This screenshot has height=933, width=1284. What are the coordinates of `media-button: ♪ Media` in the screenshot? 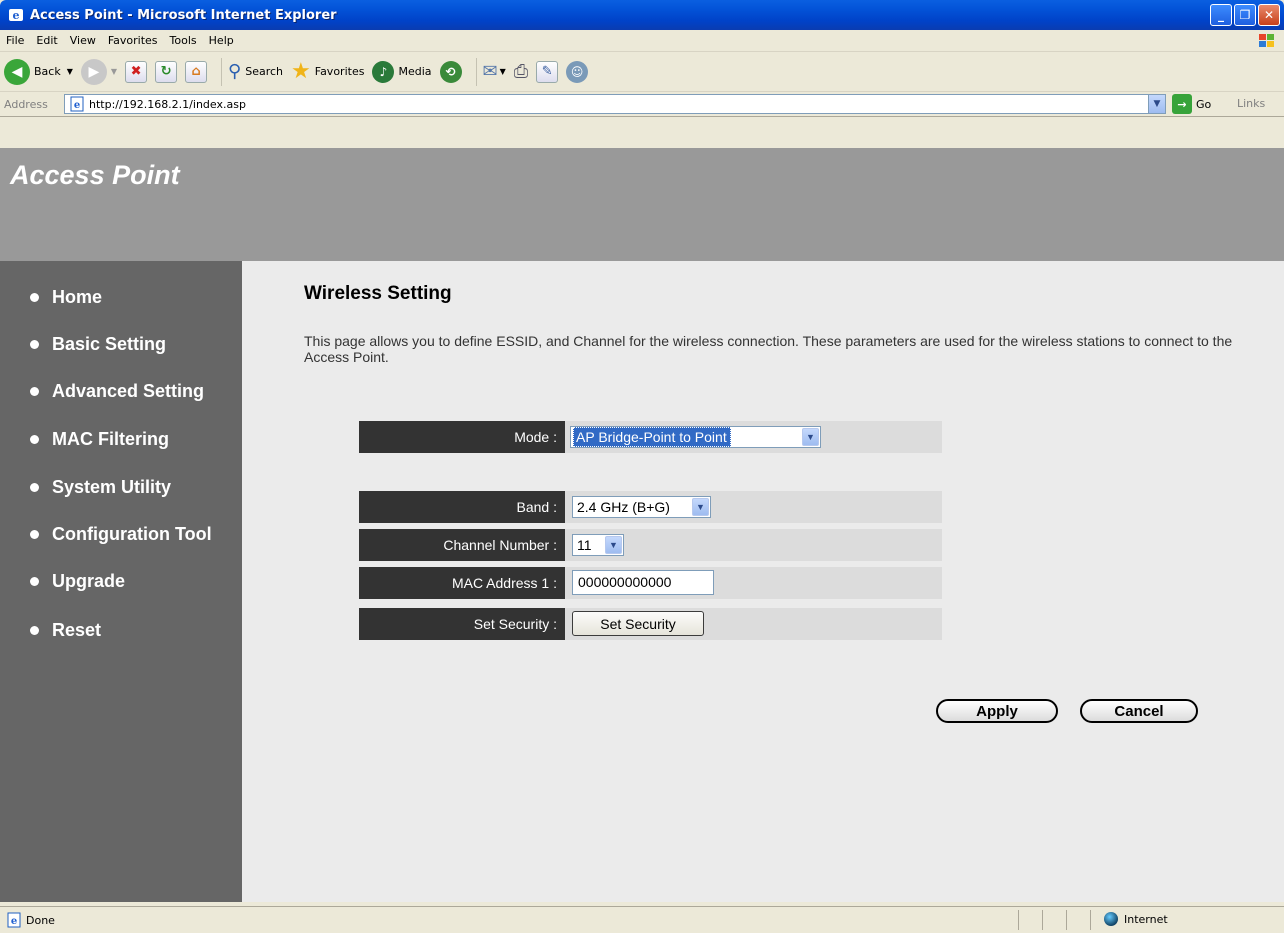 It's located at (402, 71).